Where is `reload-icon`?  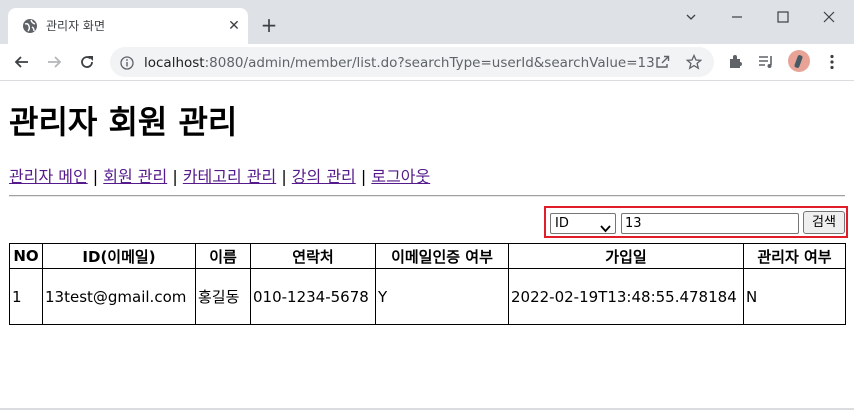 reload-icon is located at coordinates (87, 62).